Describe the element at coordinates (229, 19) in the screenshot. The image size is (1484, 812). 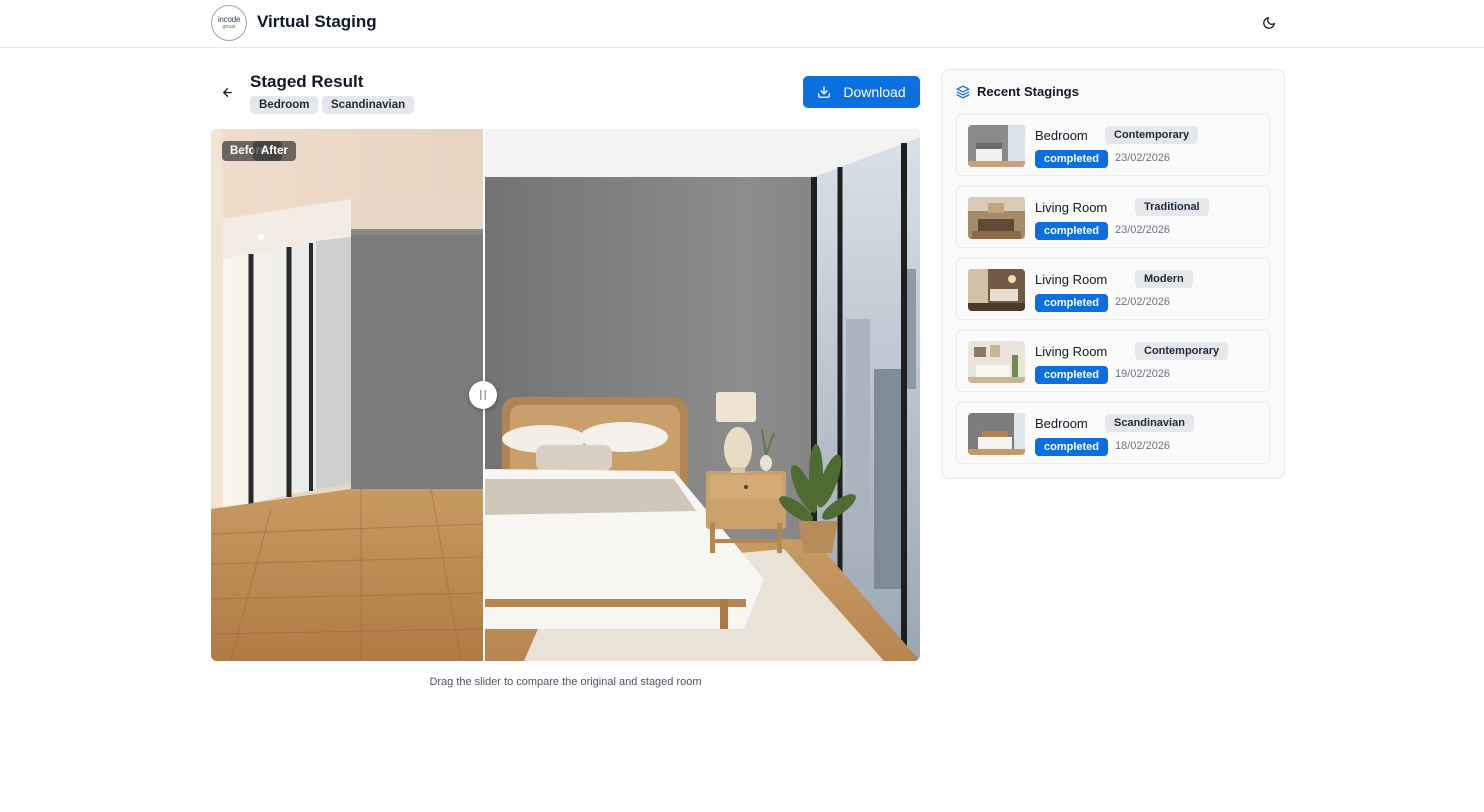
I see `logo-text: incode` at that location.